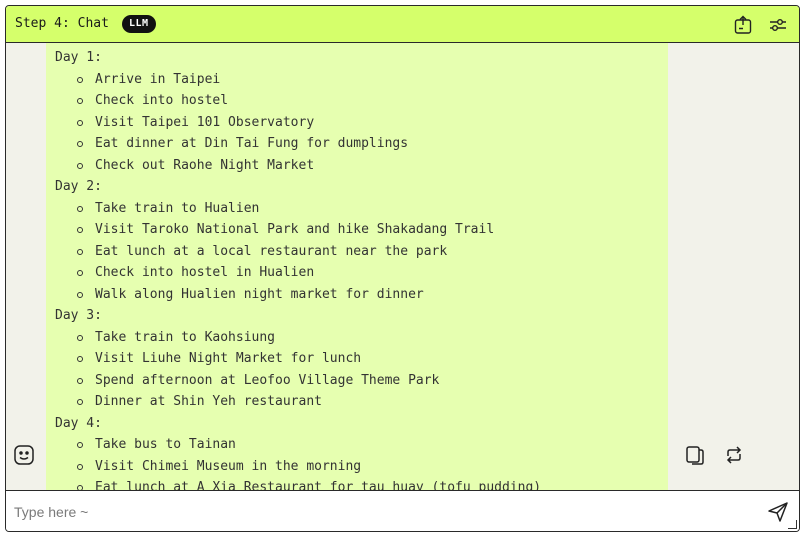 This screenshot has width=806, height=537. I want to click on panel-title: Step 4: Chat, so click(62, 23).